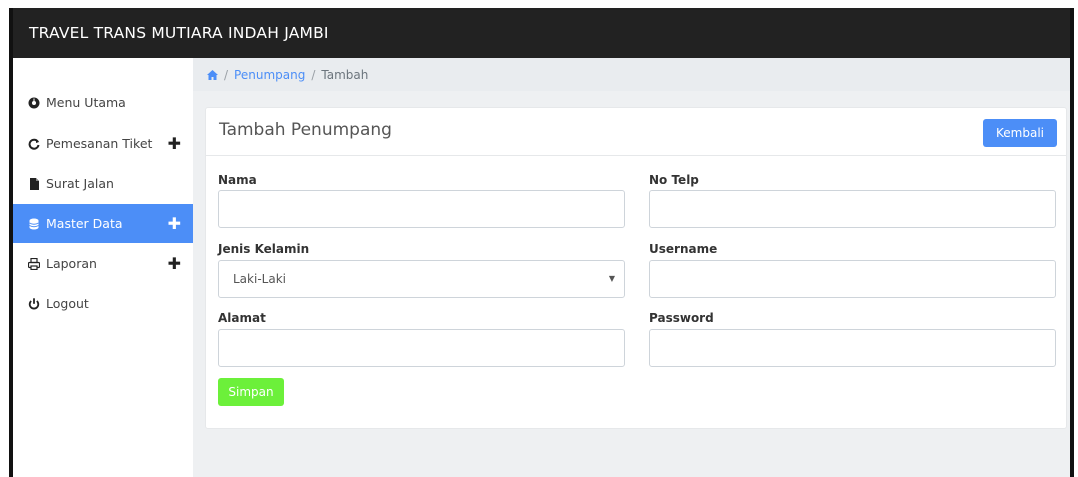 This screenshot has height=477, width=1078. Describe the element at coordinates (852, 348) in the screenshot. I see `password-input` at that location.